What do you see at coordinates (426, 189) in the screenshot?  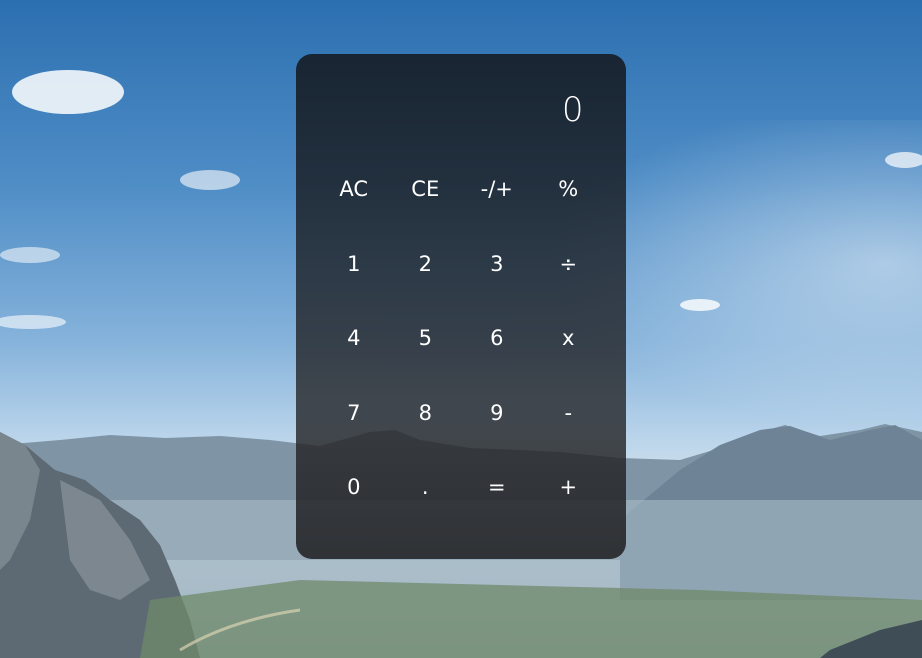 I see `clear-entry-button: CE` at bounding box center [426, 189].